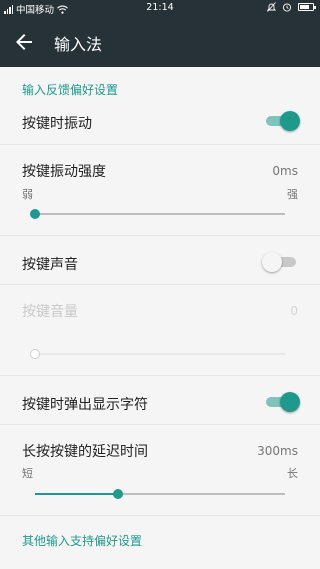  What do you see at coordinates (160, 42) in the screenshot?
I see `app-toolbar: 输入法` at bounding box center [160, 42].